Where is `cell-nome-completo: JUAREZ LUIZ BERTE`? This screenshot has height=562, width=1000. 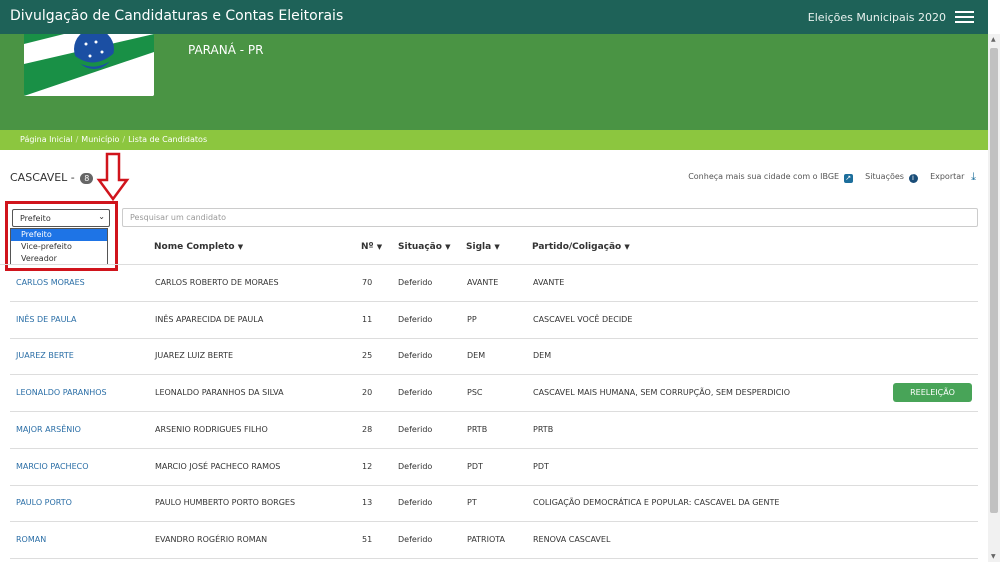 cell-nome-completo: JUAREZ LUIZ BERTE is located at coordinates (194, 356).